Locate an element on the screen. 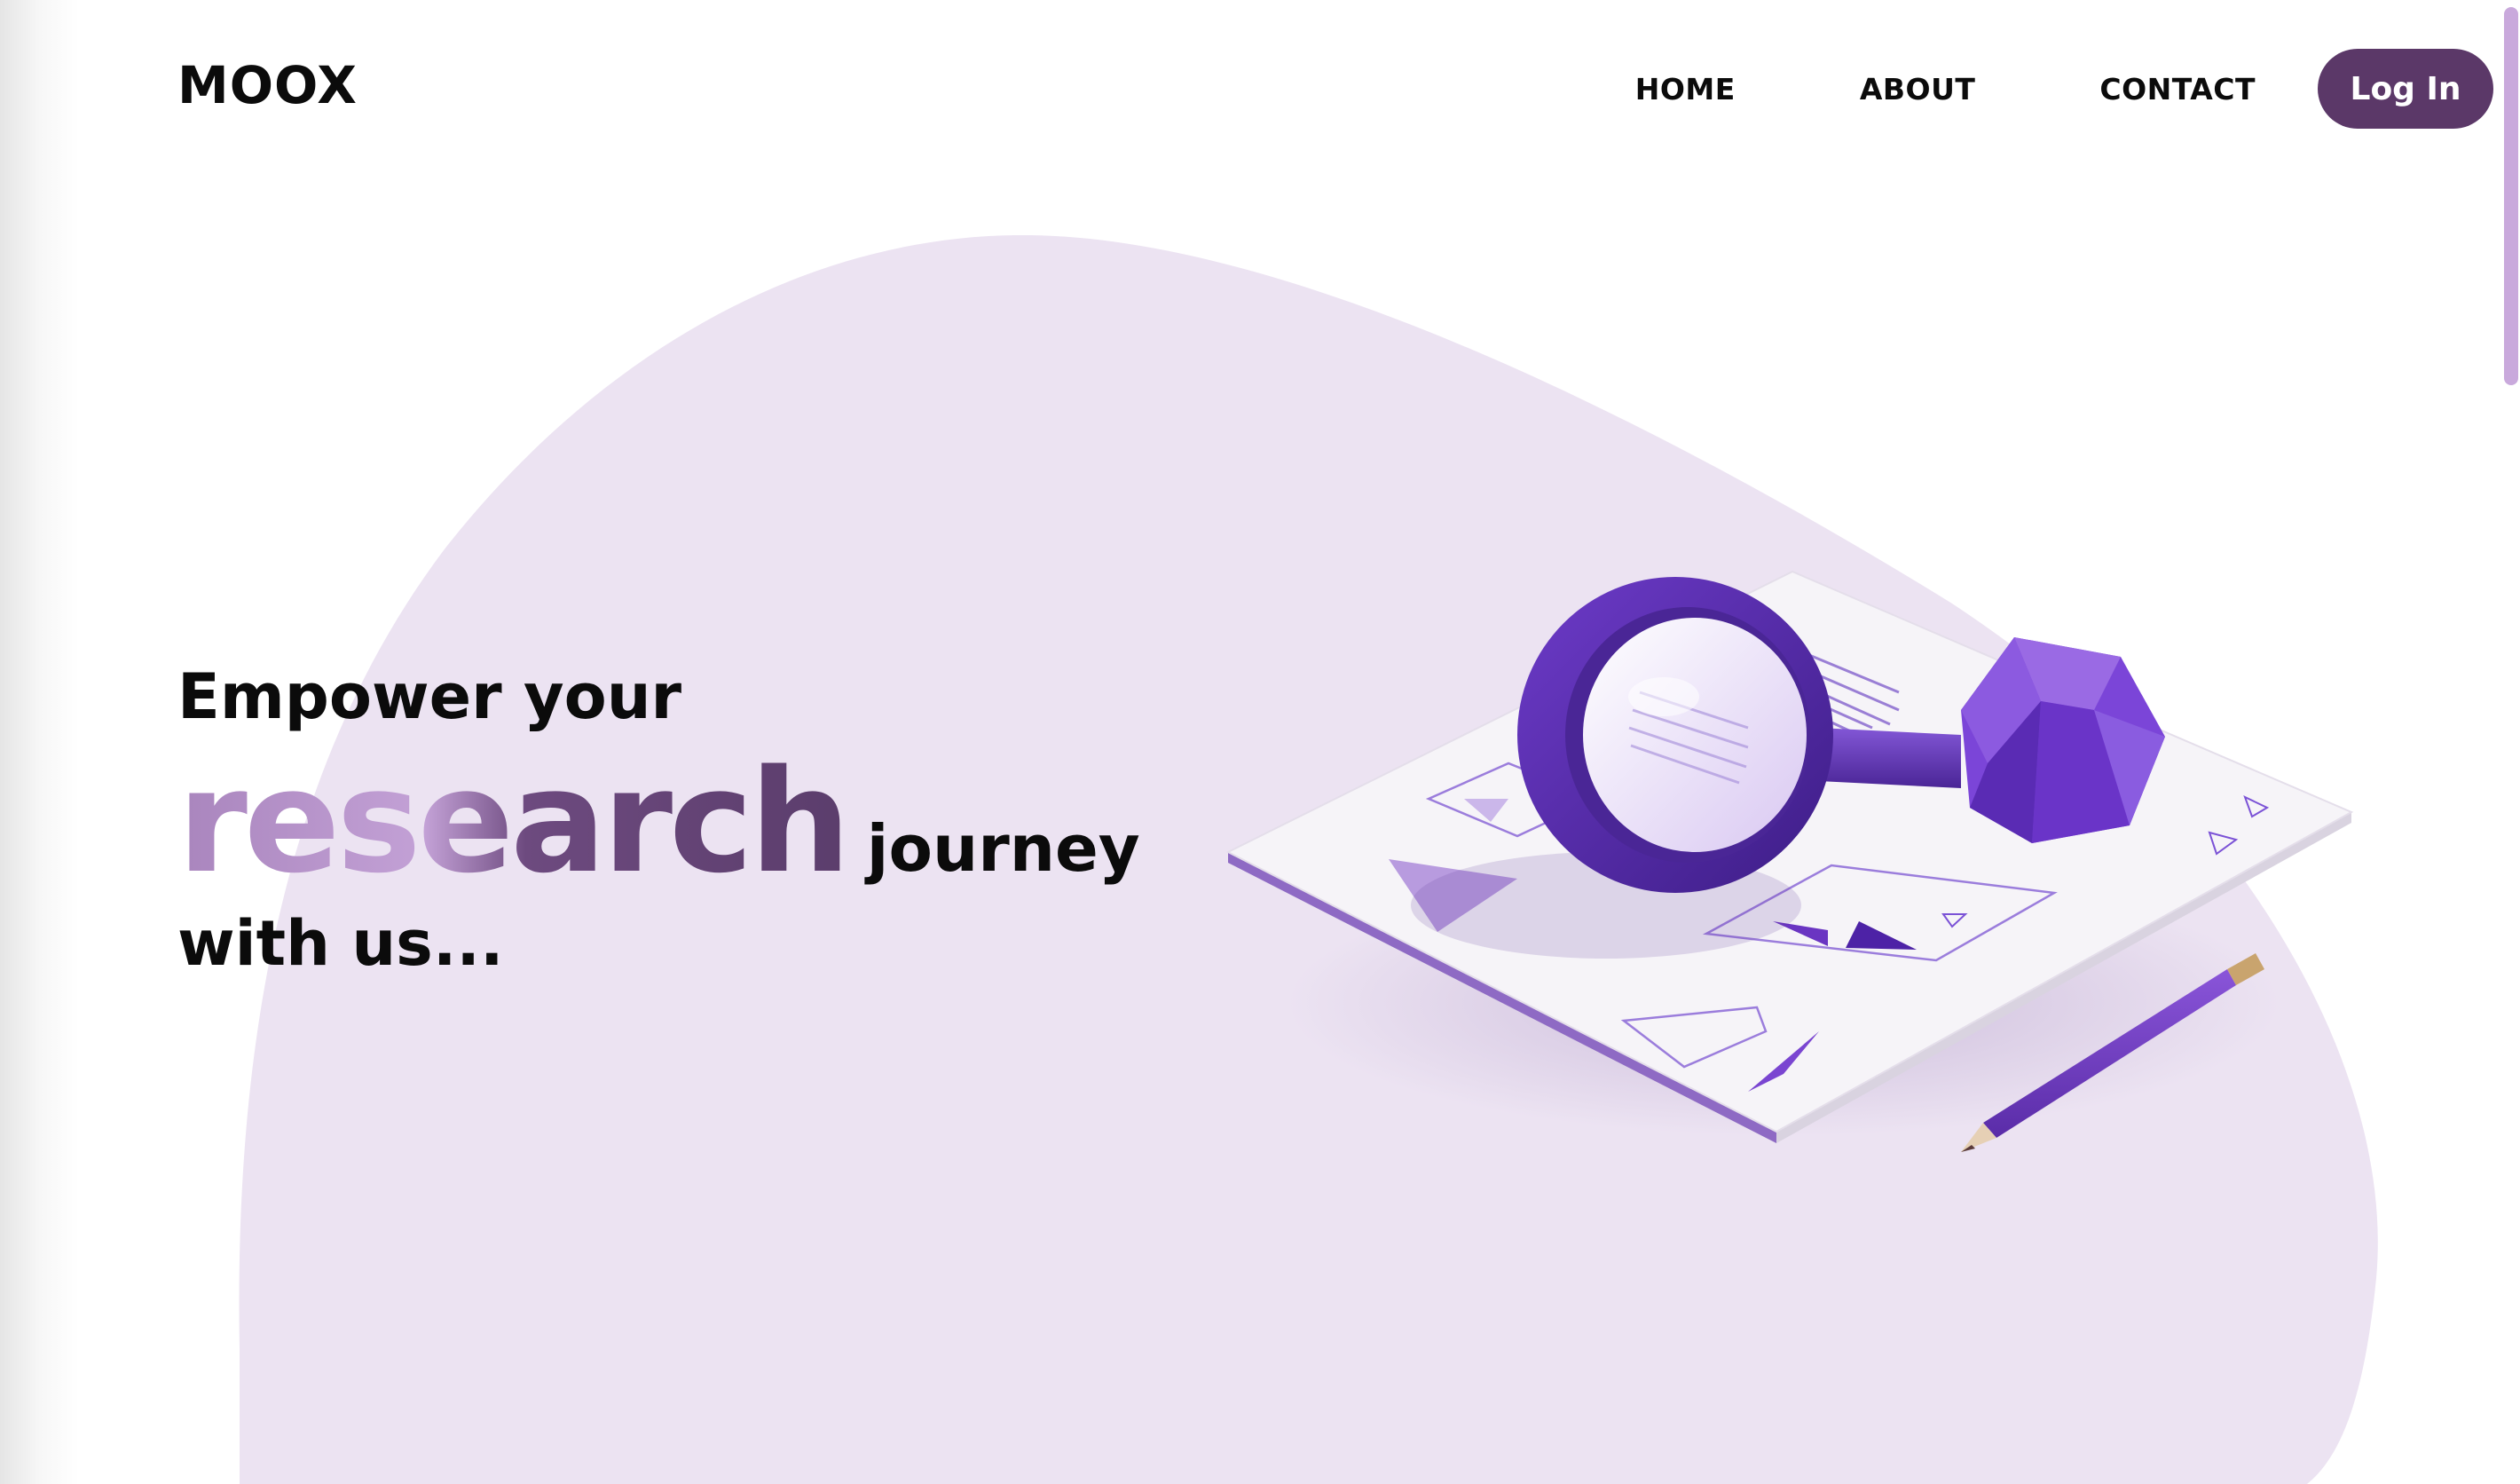 The height and width of the screenshot is (1484, 2520). hero-line-2: research journey is located at coordinates (658, 822).